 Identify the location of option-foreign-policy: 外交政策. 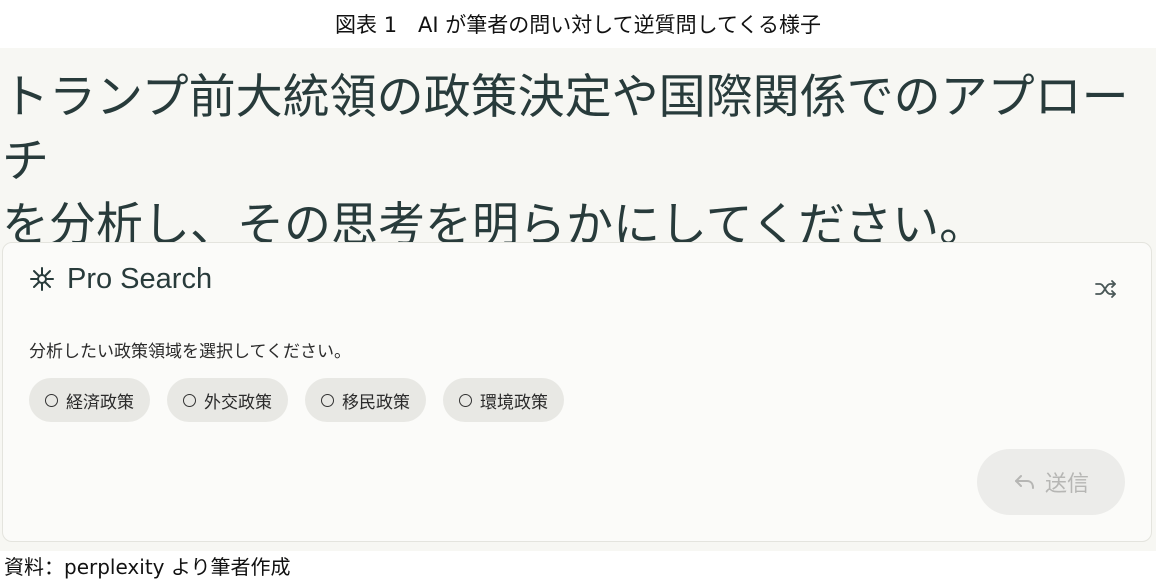
(227, 400).